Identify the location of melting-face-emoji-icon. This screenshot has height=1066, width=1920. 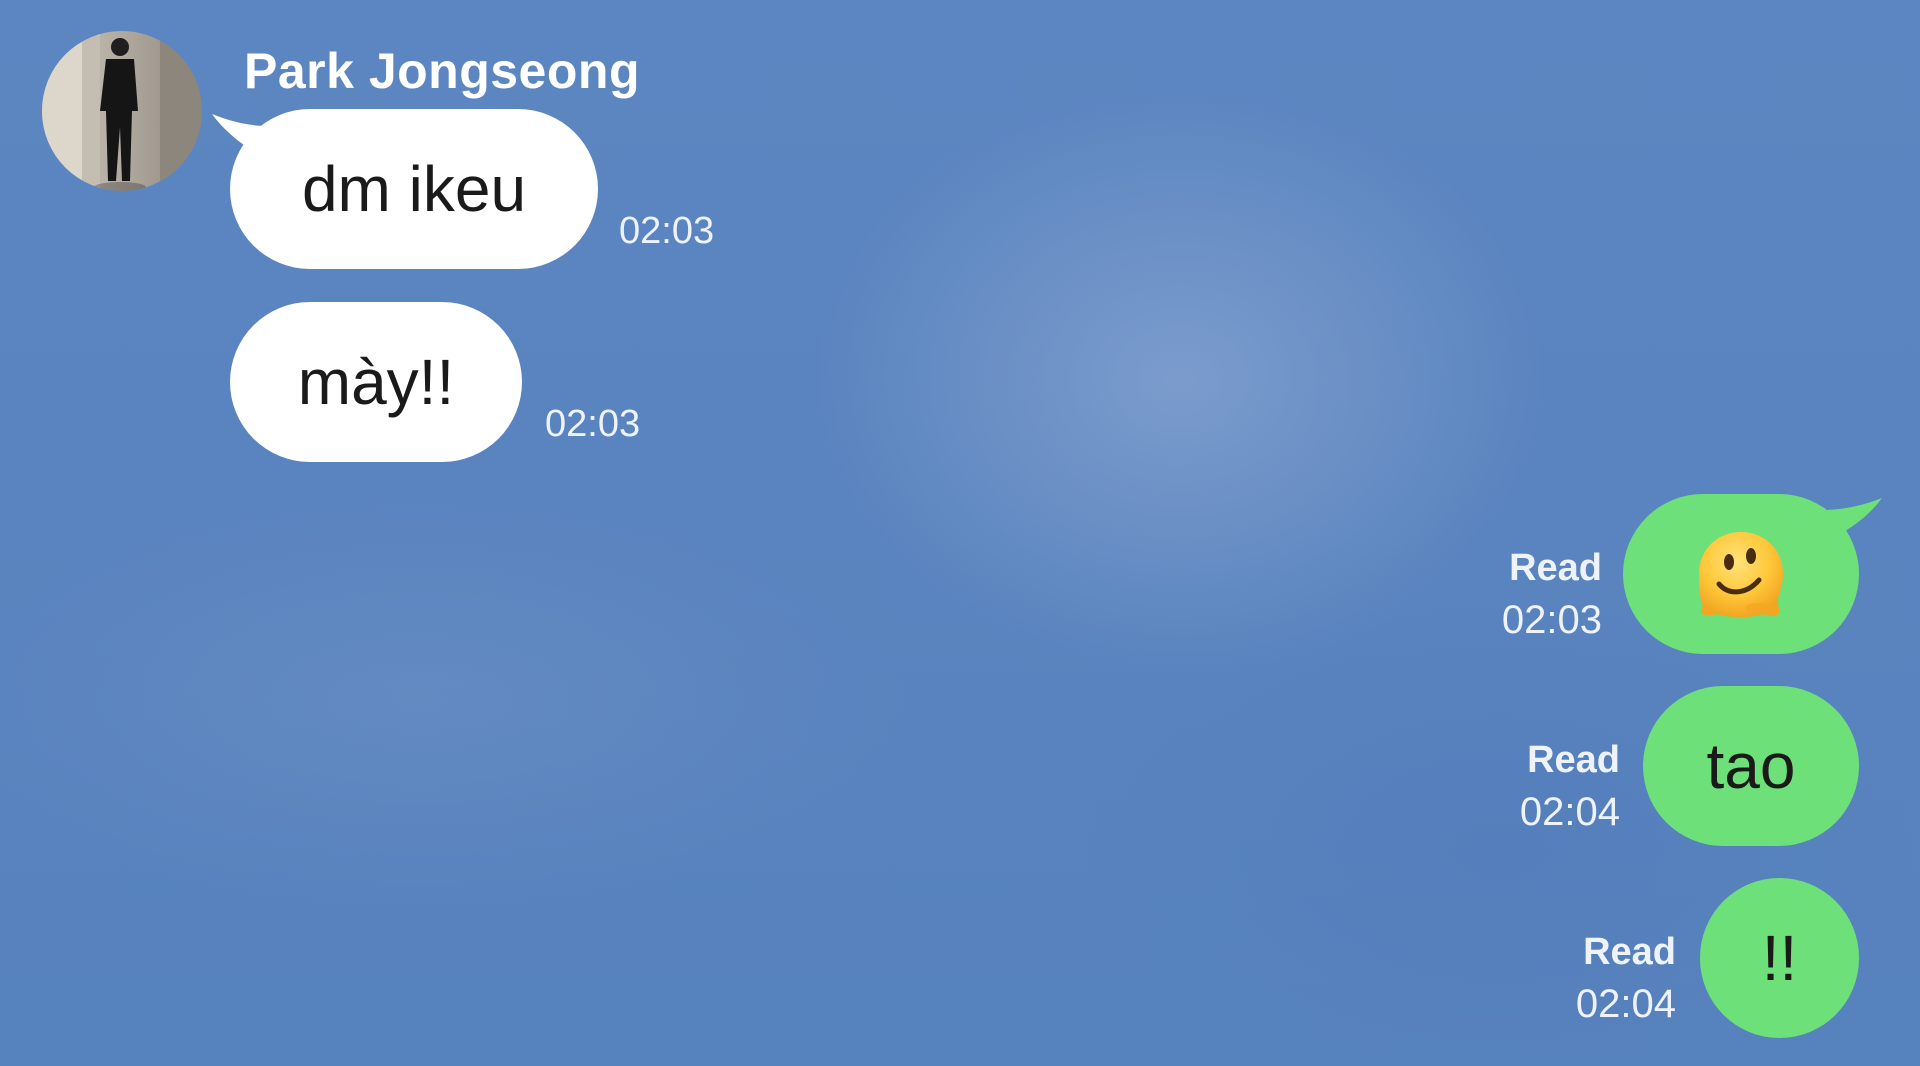
(1741, 574).